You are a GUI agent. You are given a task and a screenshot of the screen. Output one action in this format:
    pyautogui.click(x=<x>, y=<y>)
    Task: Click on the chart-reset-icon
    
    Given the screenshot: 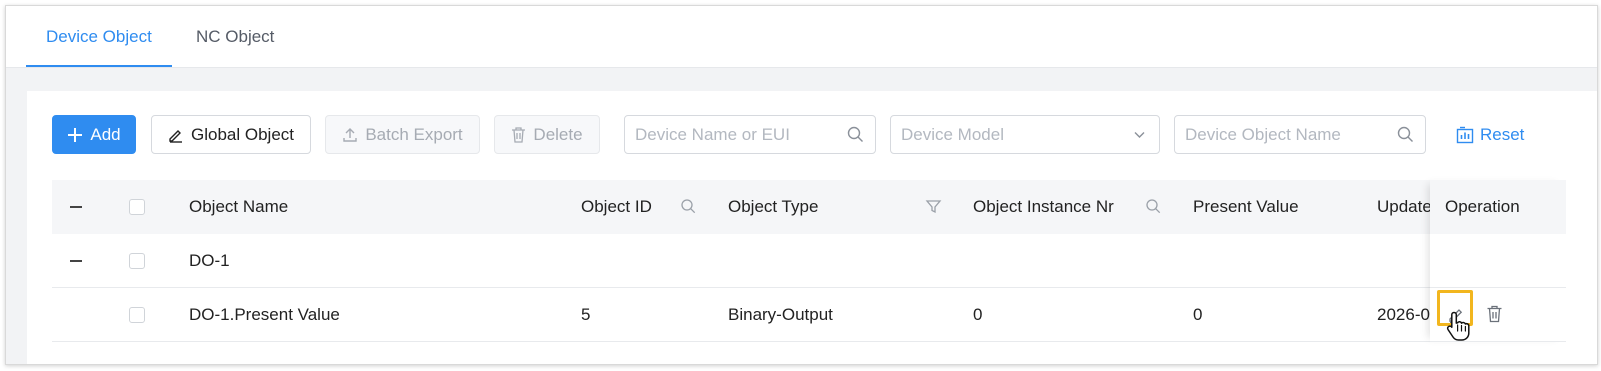 What is the action you would take?
    pyautogui.click(x=1465, y=134)
    